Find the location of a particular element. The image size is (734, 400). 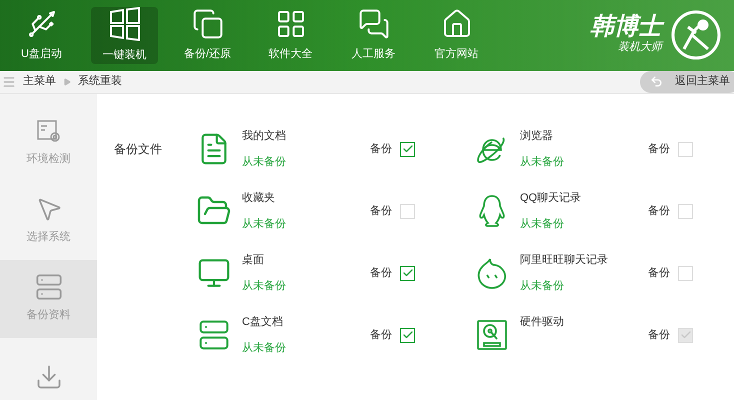

breadcrumb-link: 主菜单 is located at coordinates (39, 81).